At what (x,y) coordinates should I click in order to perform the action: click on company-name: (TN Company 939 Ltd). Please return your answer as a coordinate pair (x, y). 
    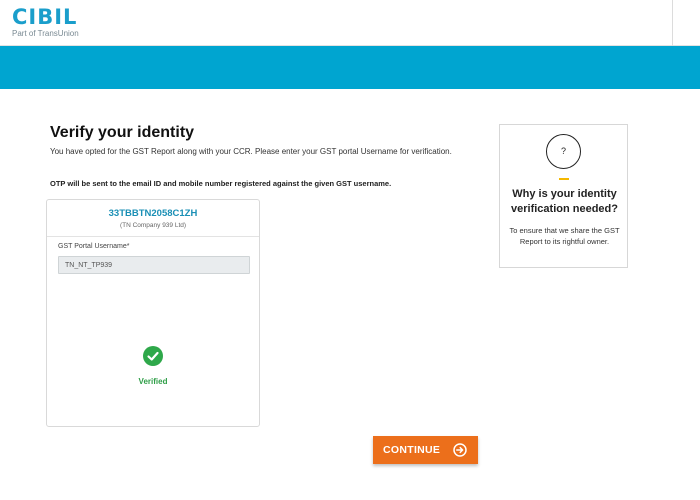
    Looking at the image, I should click on (153, 225).